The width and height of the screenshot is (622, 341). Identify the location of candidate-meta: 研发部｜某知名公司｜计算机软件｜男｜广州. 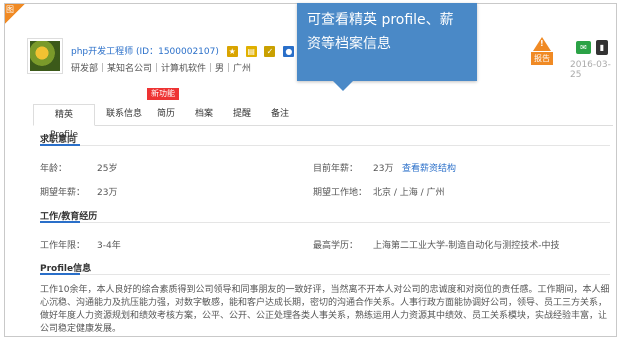
(161, 69).